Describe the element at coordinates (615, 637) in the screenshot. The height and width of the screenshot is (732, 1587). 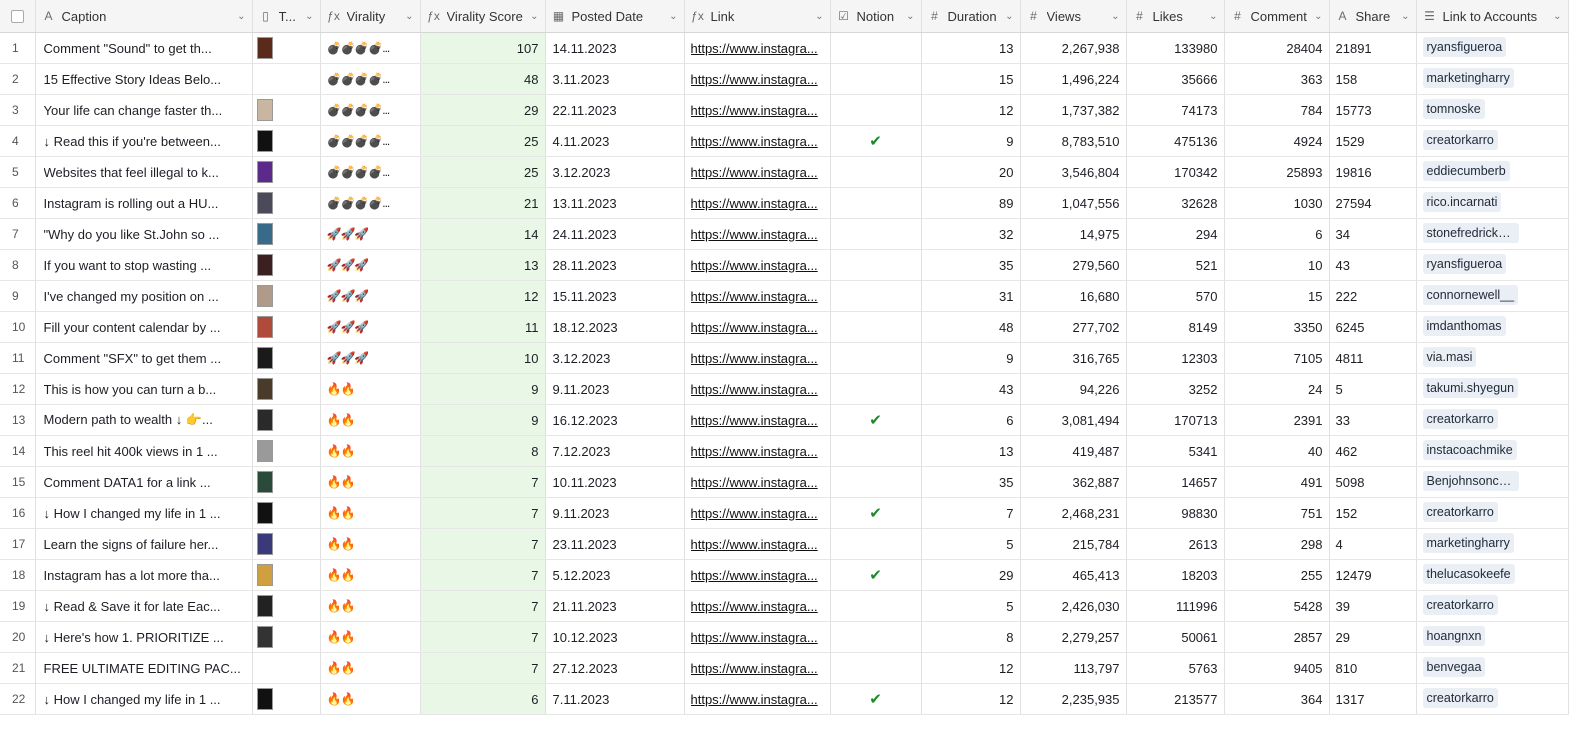
I see `posted-date-cell: 10.12.2023` at that location.